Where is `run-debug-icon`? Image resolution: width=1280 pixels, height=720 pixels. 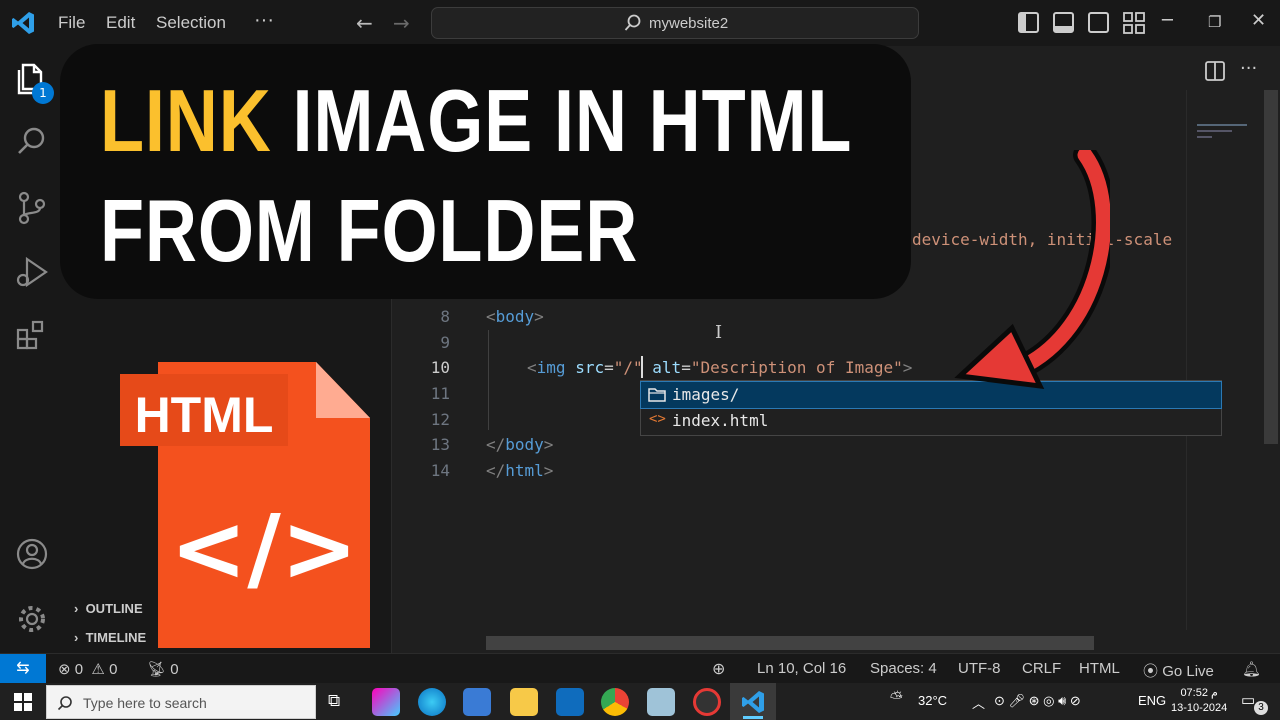 run-debug-icon is located at coordinates (32, 272).